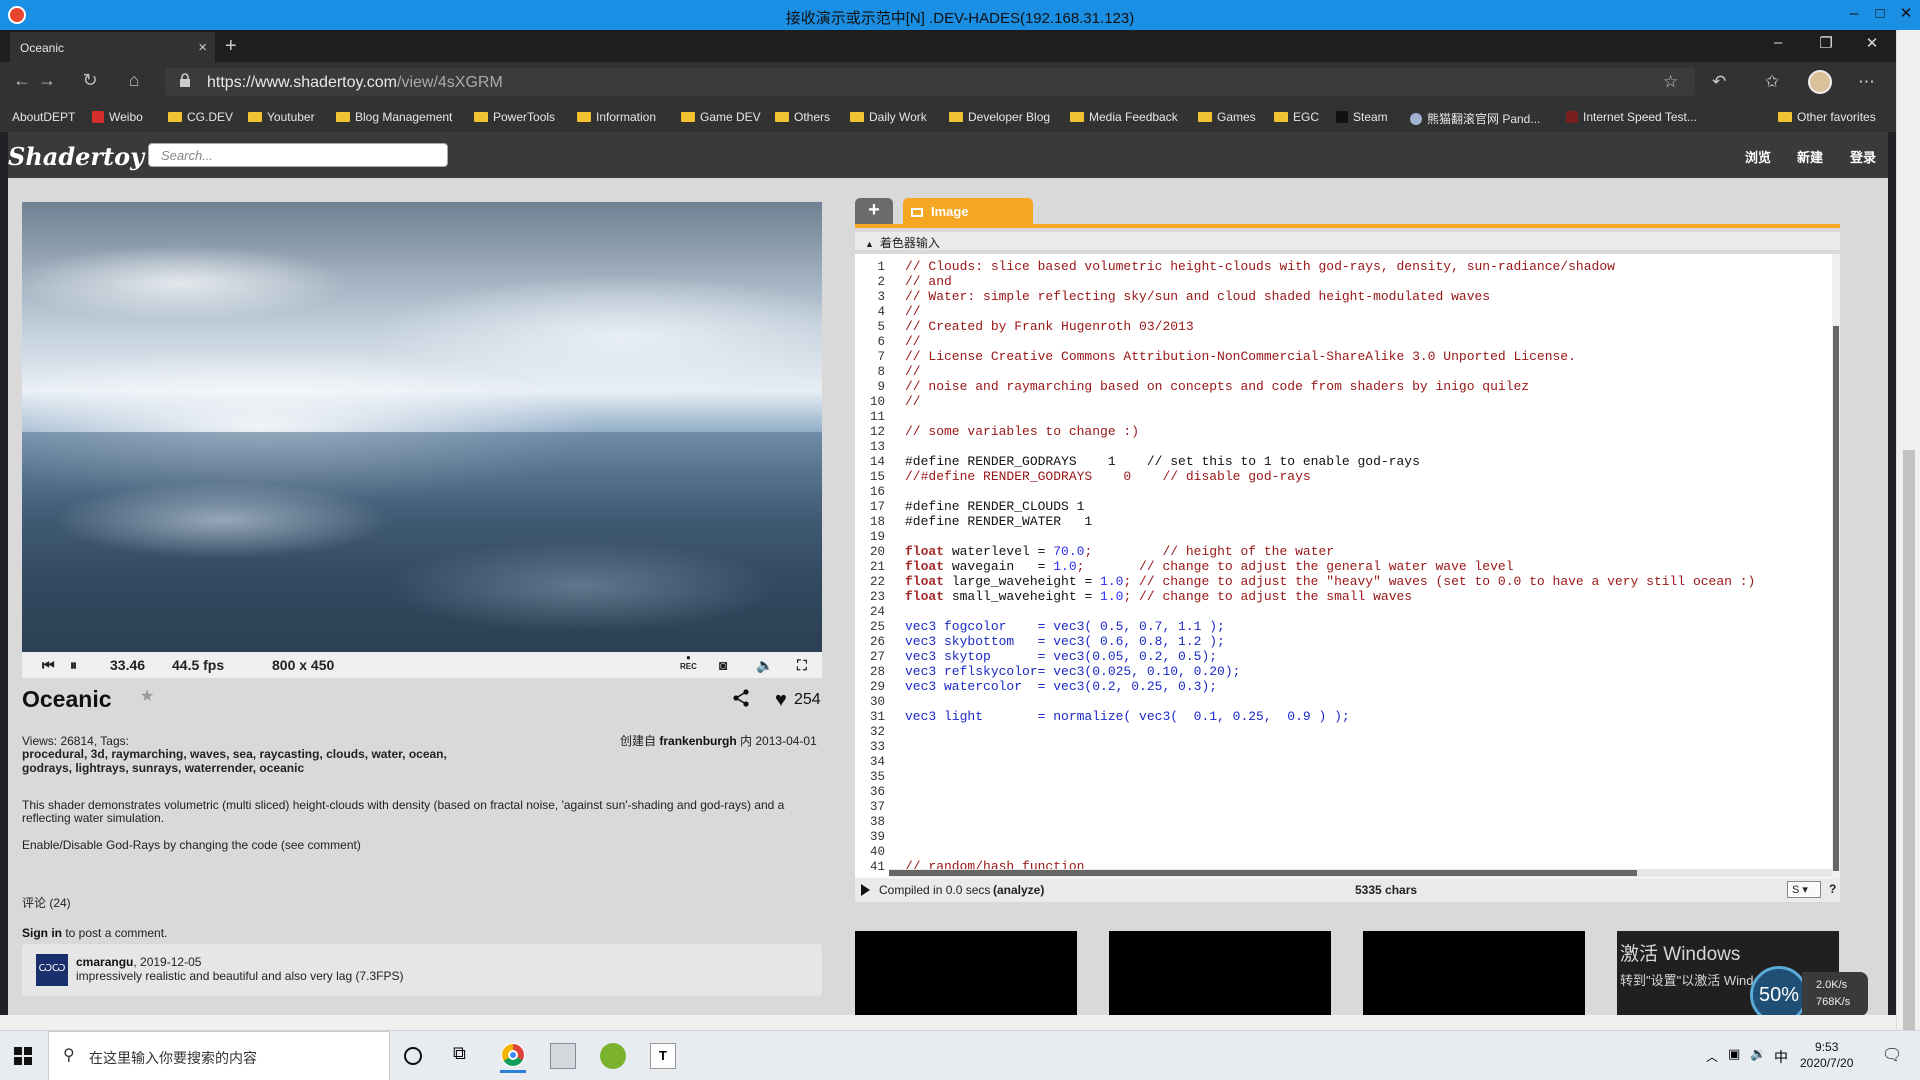 The height and width of the screenshot is (1080, 1920). Describe the element at coordinates (1772, 82) in the screenshot. I see `favorites-icon: ✩` at that location.